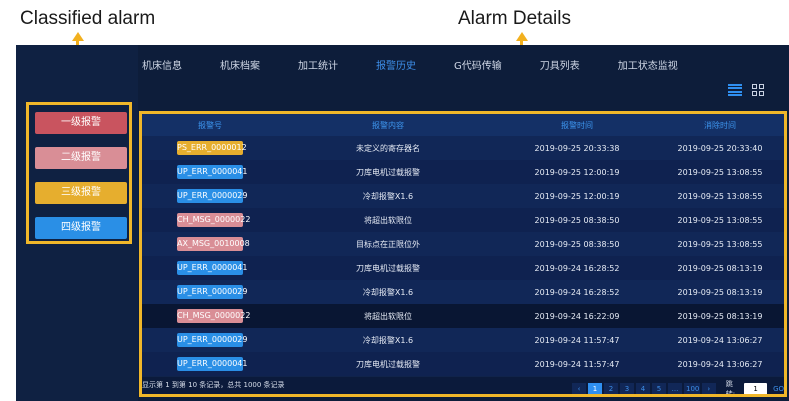 The height and width of the screenshot is (401, 789). Describe the element at coordinates (720, 125) in the screenshot. I see `header-cleared-time: 消除时间` at that location.